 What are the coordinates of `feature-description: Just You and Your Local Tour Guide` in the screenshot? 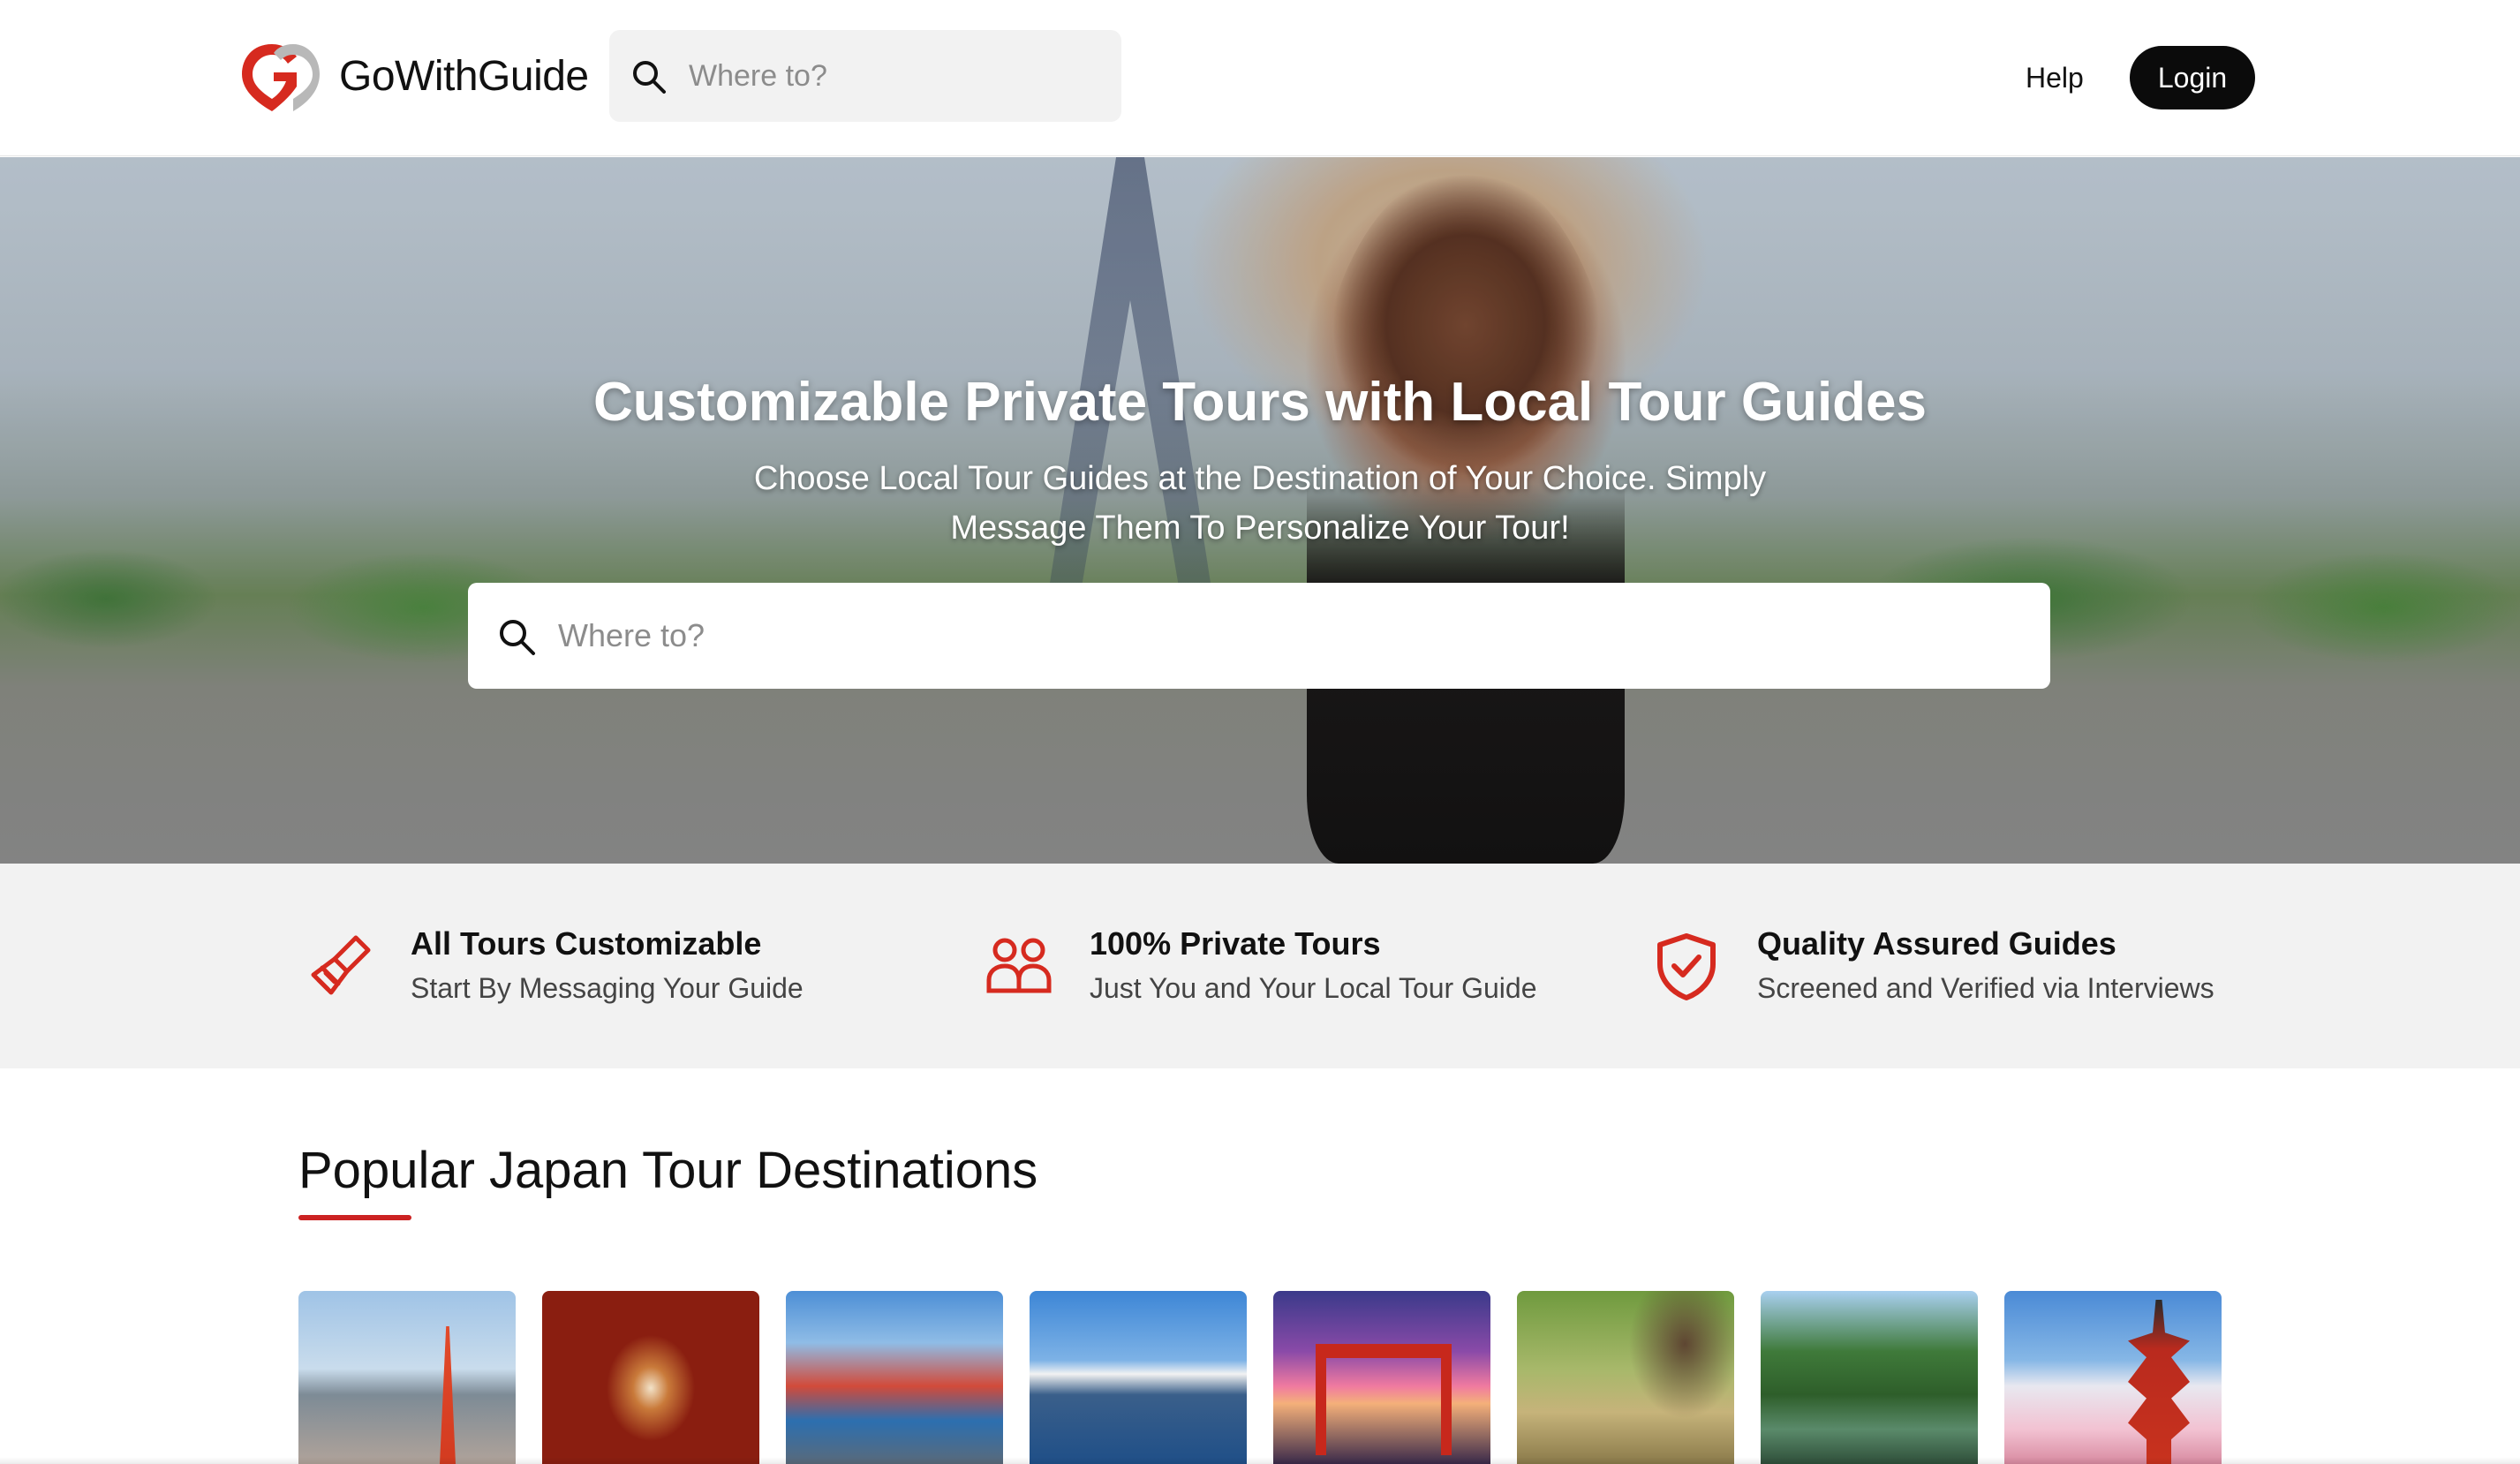 It's located at (1313, 988).